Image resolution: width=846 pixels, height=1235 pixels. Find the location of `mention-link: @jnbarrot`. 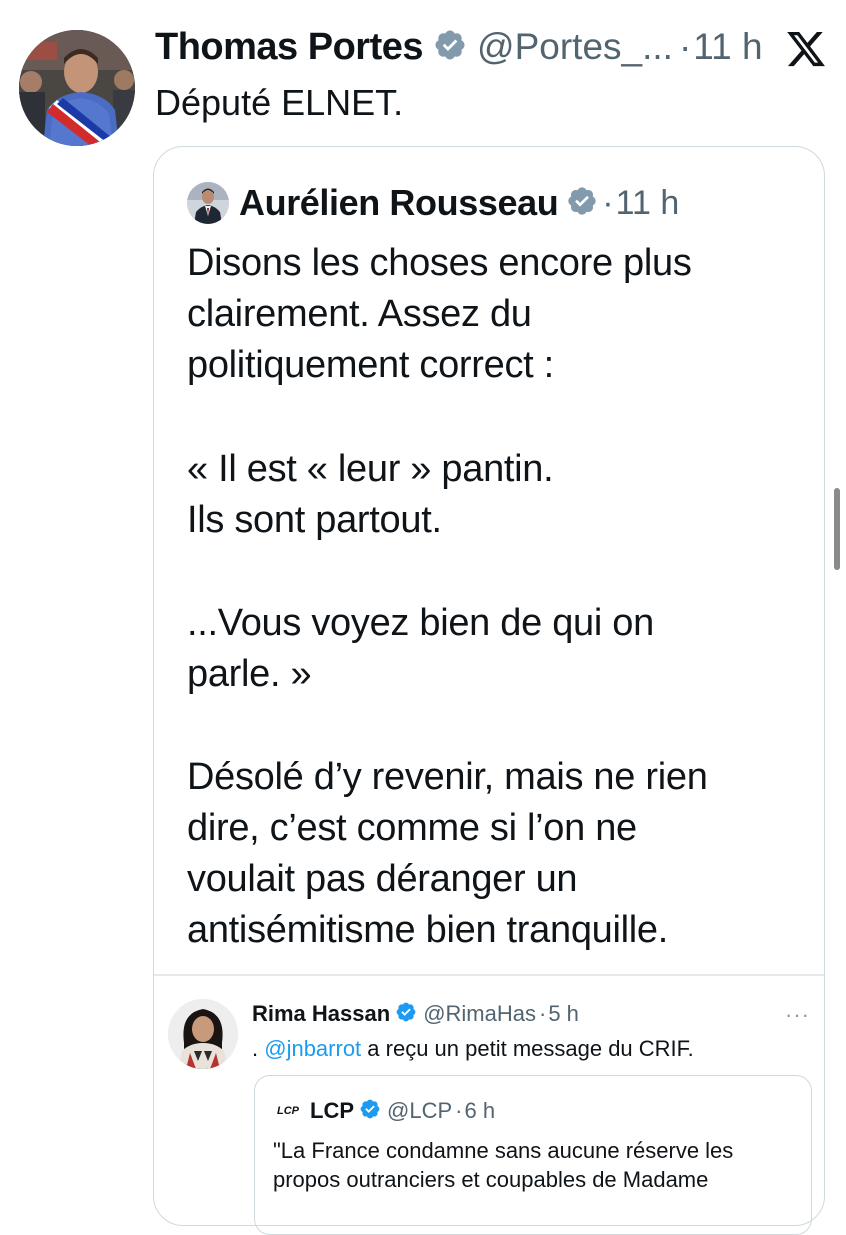

mention-link: @jnbarrot is located at coordinates (312, 1049).